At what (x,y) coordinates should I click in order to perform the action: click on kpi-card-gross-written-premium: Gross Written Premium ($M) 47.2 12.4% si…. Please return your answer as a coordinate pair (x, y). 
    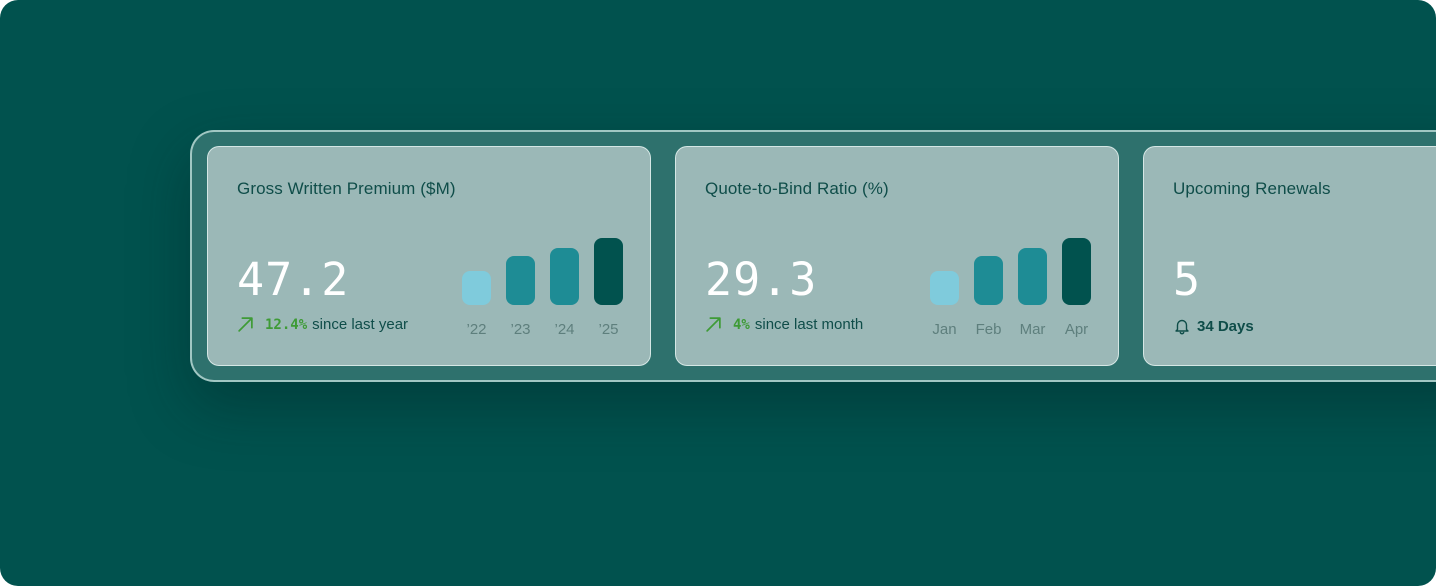
    Looking at the image, I should click on (429, 256).